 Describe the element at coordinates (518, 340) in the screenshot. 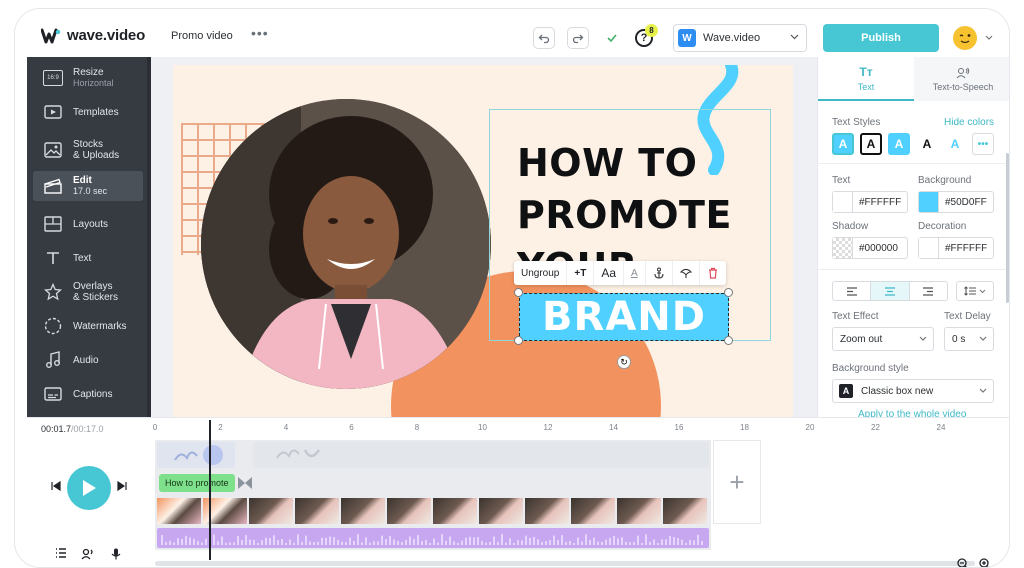

I see `resize-handle-bottom-left` at that location.